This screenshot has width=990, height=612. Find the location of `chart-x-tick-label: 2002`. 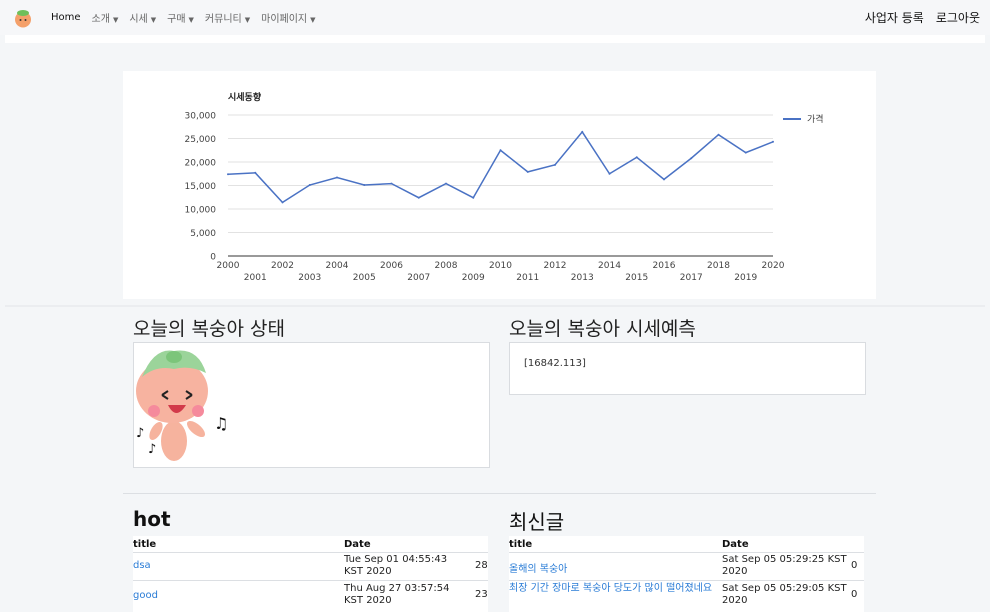

chart-x-tick-label: 2002 is located at coordinates (282, 266).